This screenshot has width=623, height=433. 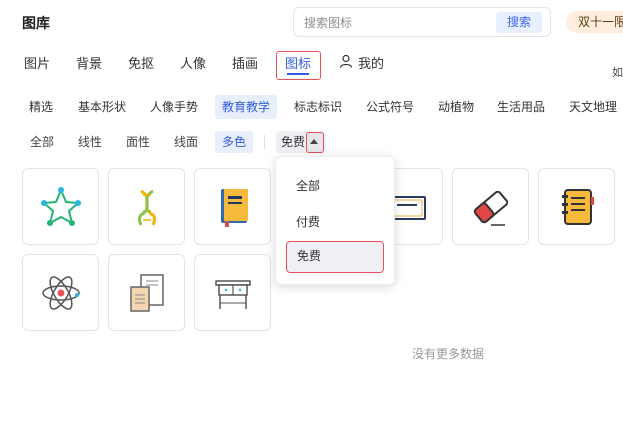 I want to click on header: 图库 搜索 双十一限, so click(x=311, y=22).